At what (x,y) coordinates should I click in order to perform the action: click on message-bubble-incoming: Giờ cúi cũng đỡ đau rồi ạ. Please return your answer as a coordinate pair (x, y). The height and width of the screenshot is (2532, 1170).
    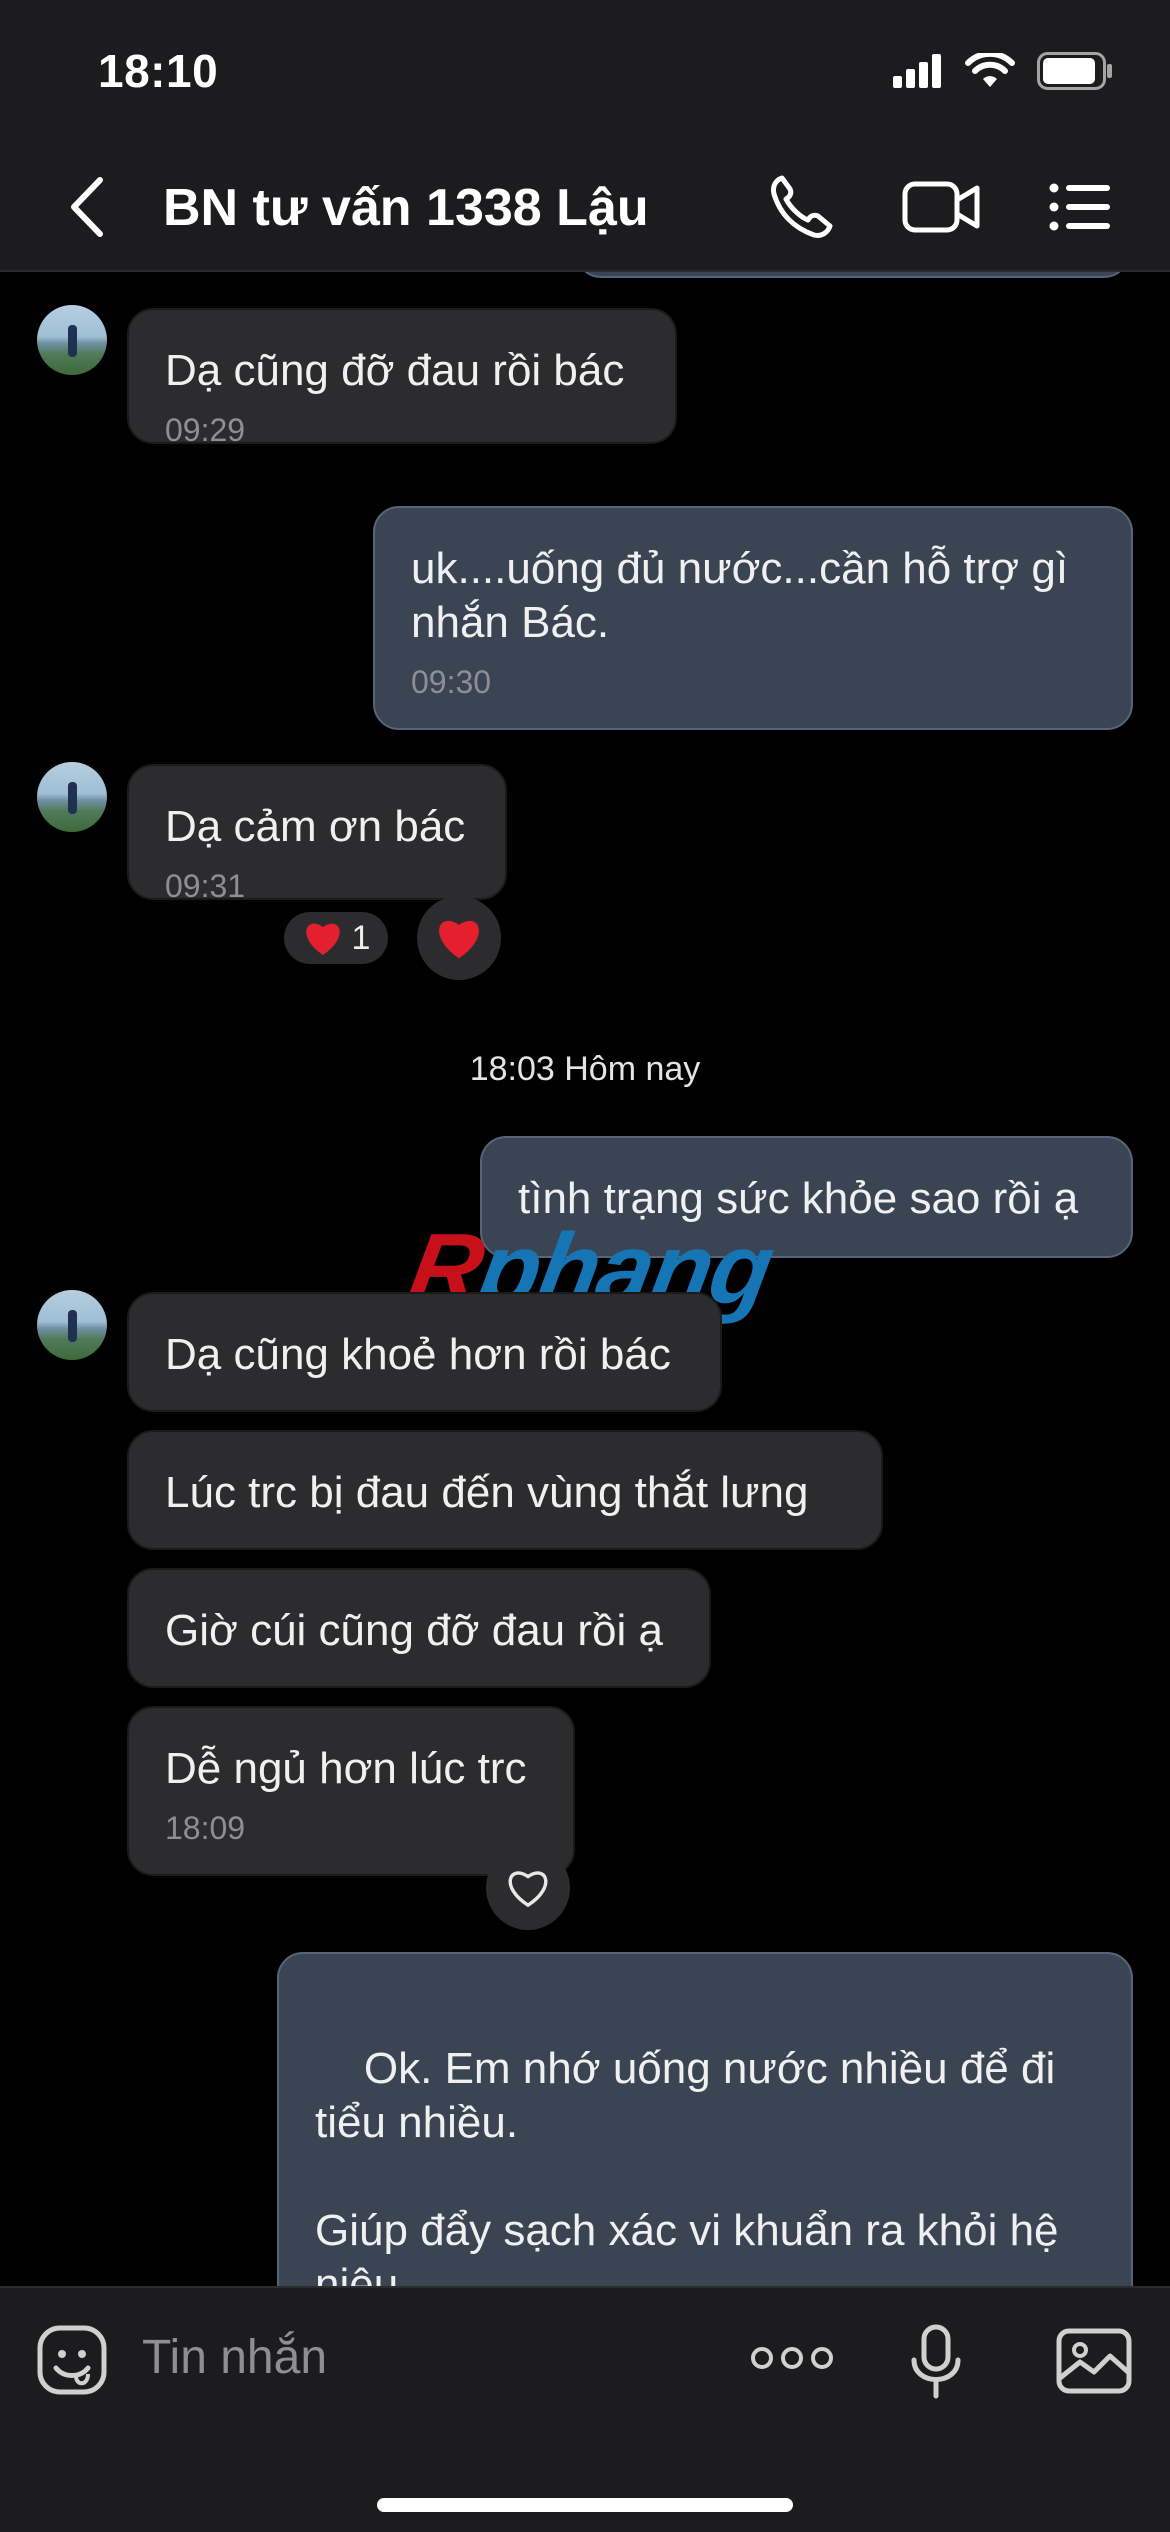
    Looking at the image, I should click on (419, 1628).